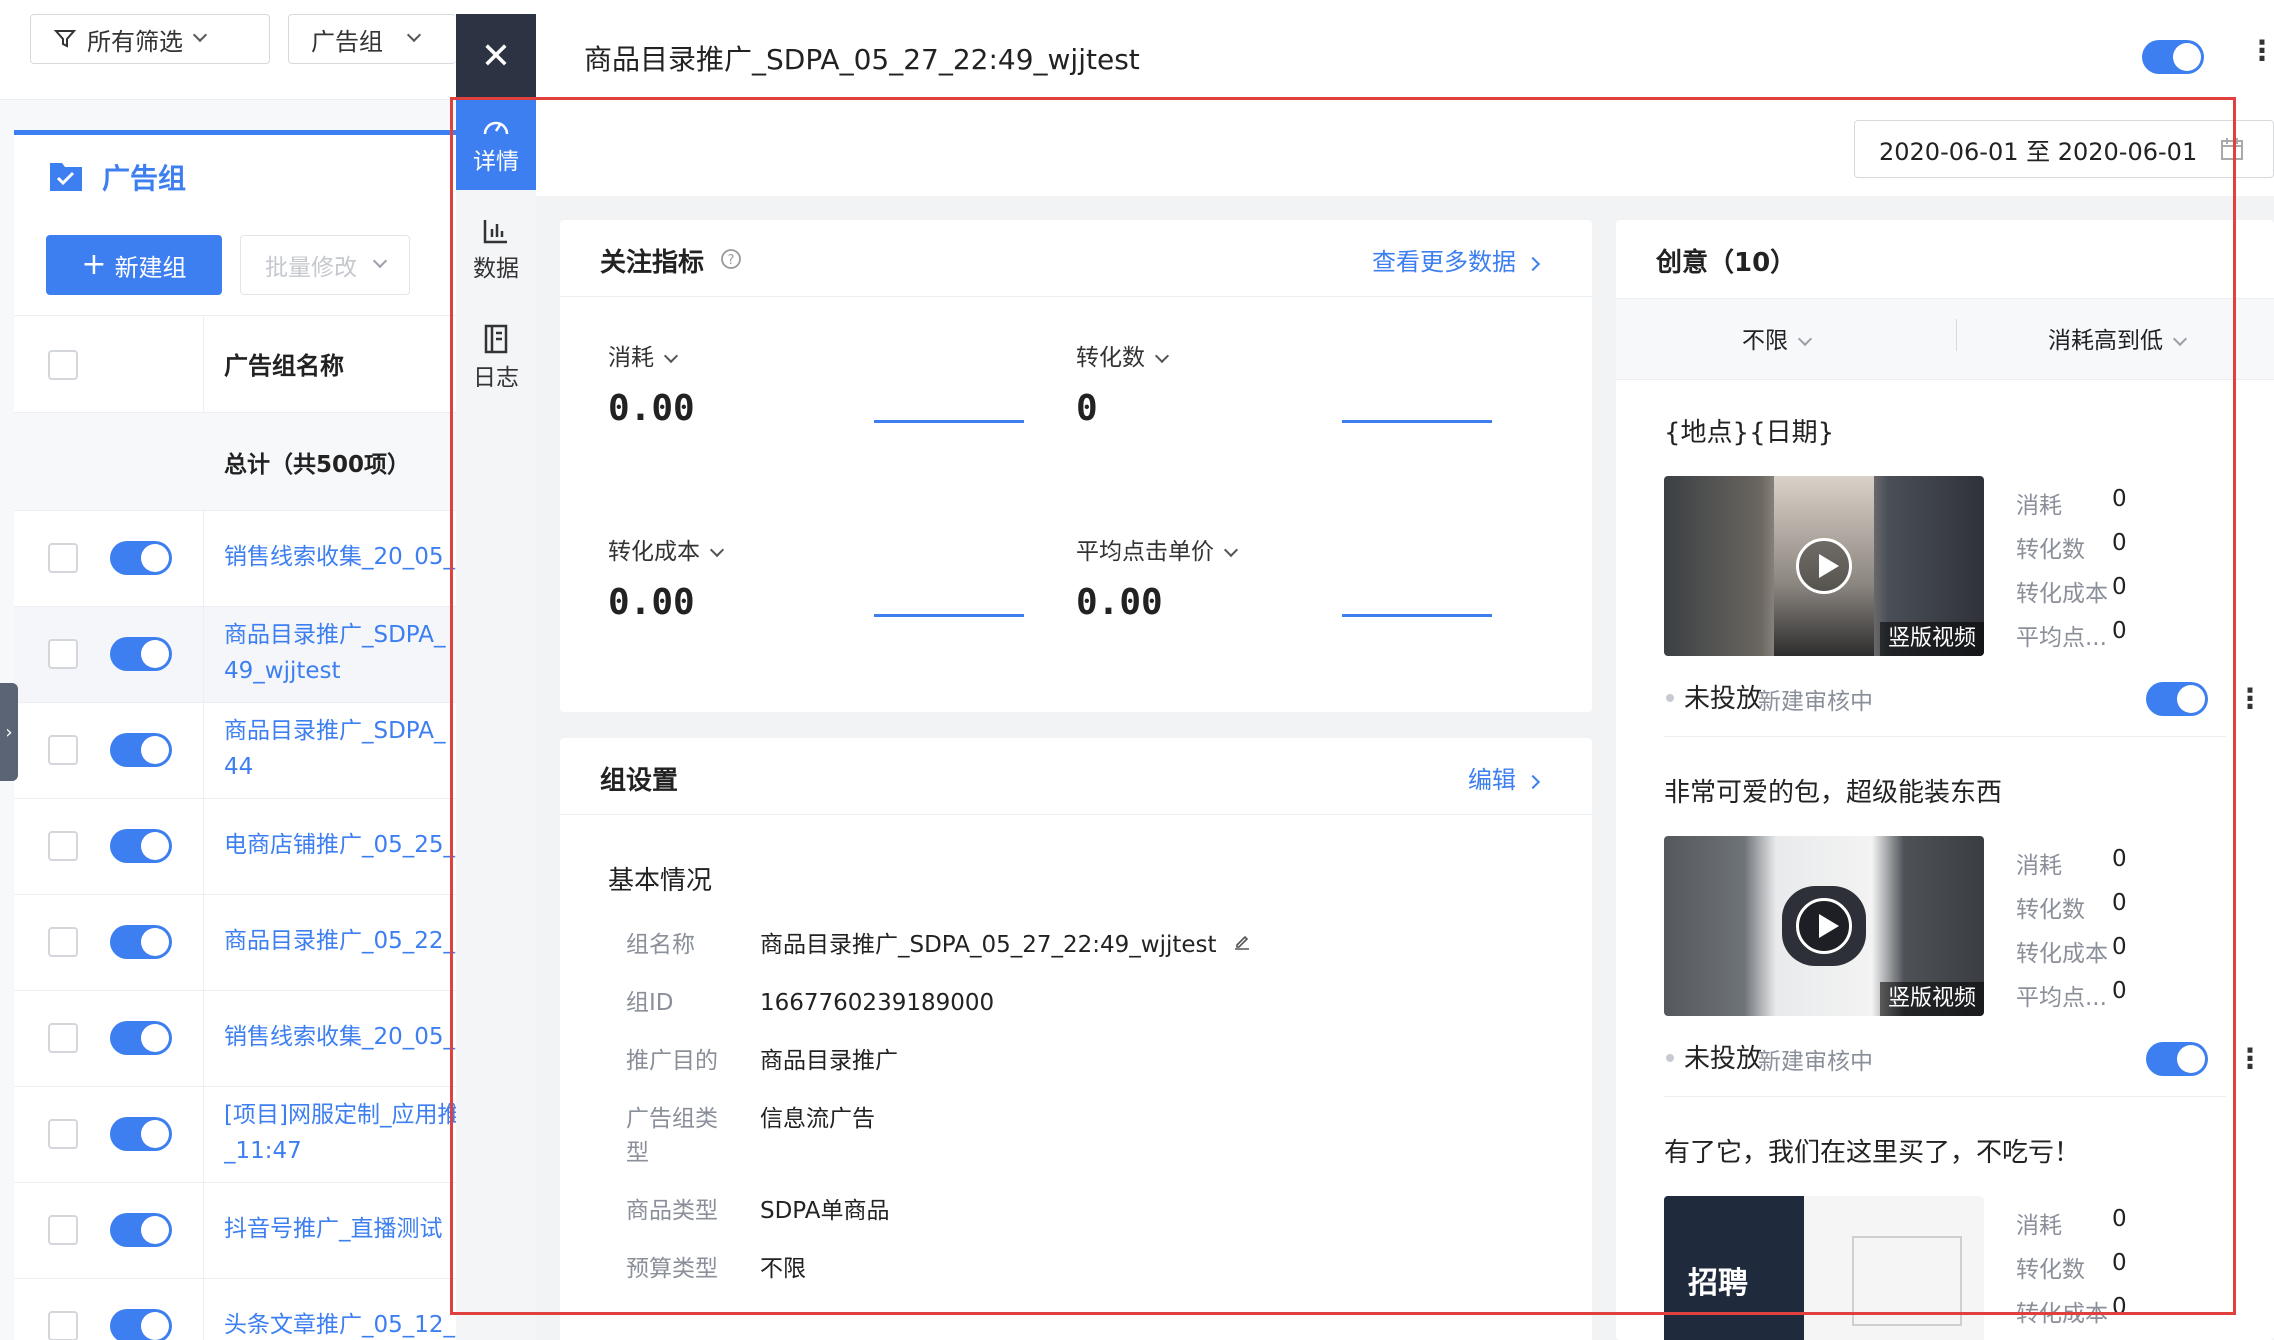  I want to click on table-row: [项目]网服定制_应用推 _11:47, so click(235, 1135).